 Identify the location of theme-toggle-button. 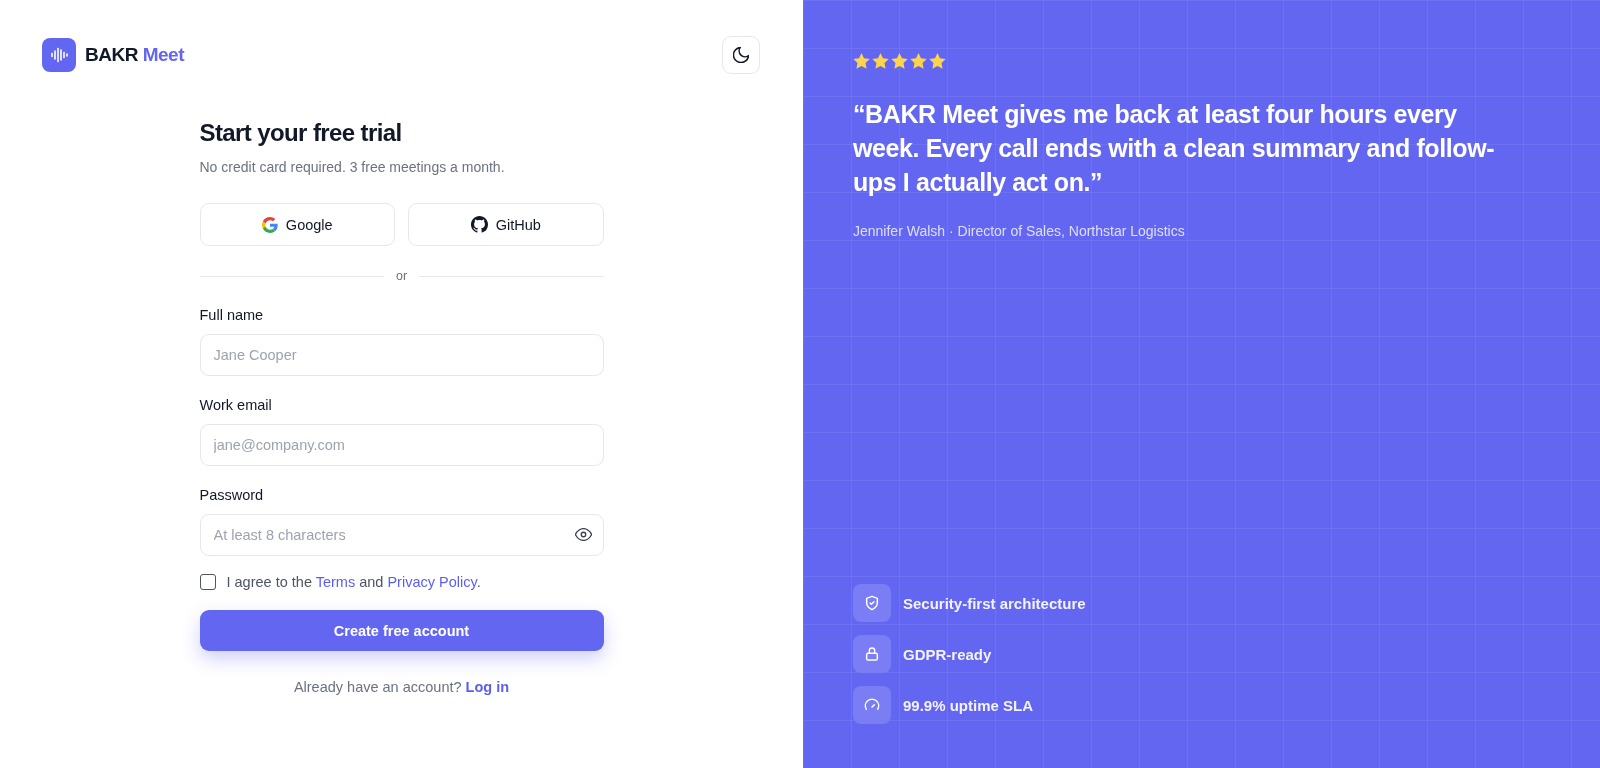
(741, 55).